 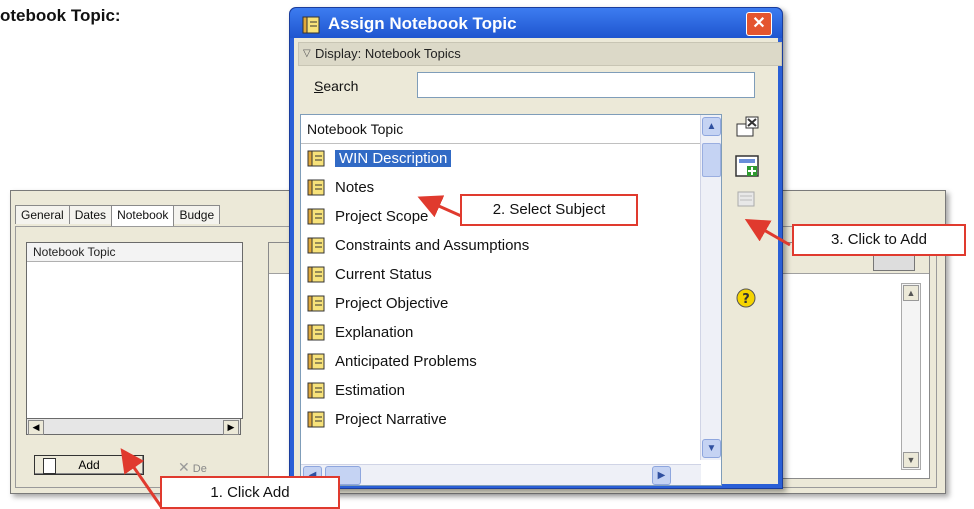 I want to click on callout-click-add: 1. Click Add, so click(x=250, y=492).